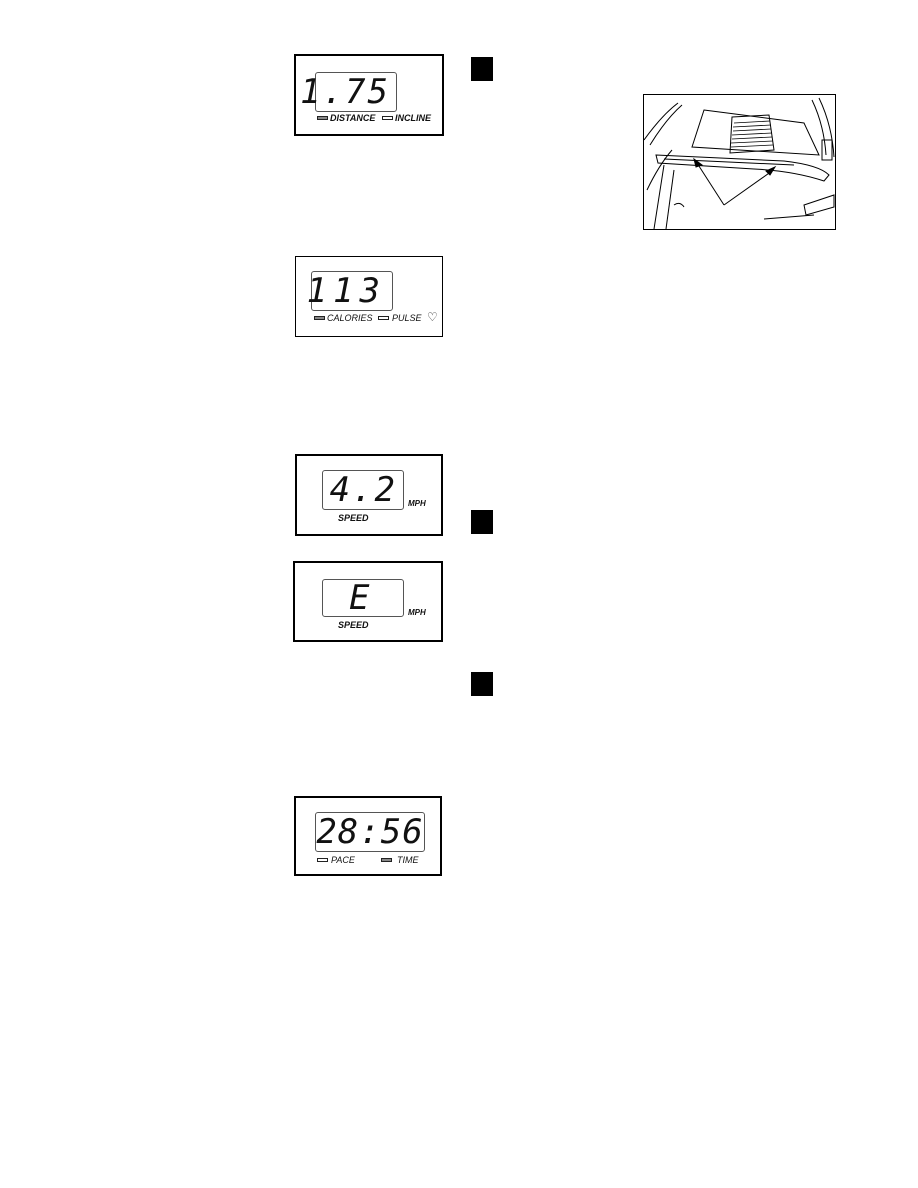 This screenshot has height=1188, width=918. Describe the element at coordinates (345, 92) in the screenshot. I see `lcd-value: 1.75` at that location.